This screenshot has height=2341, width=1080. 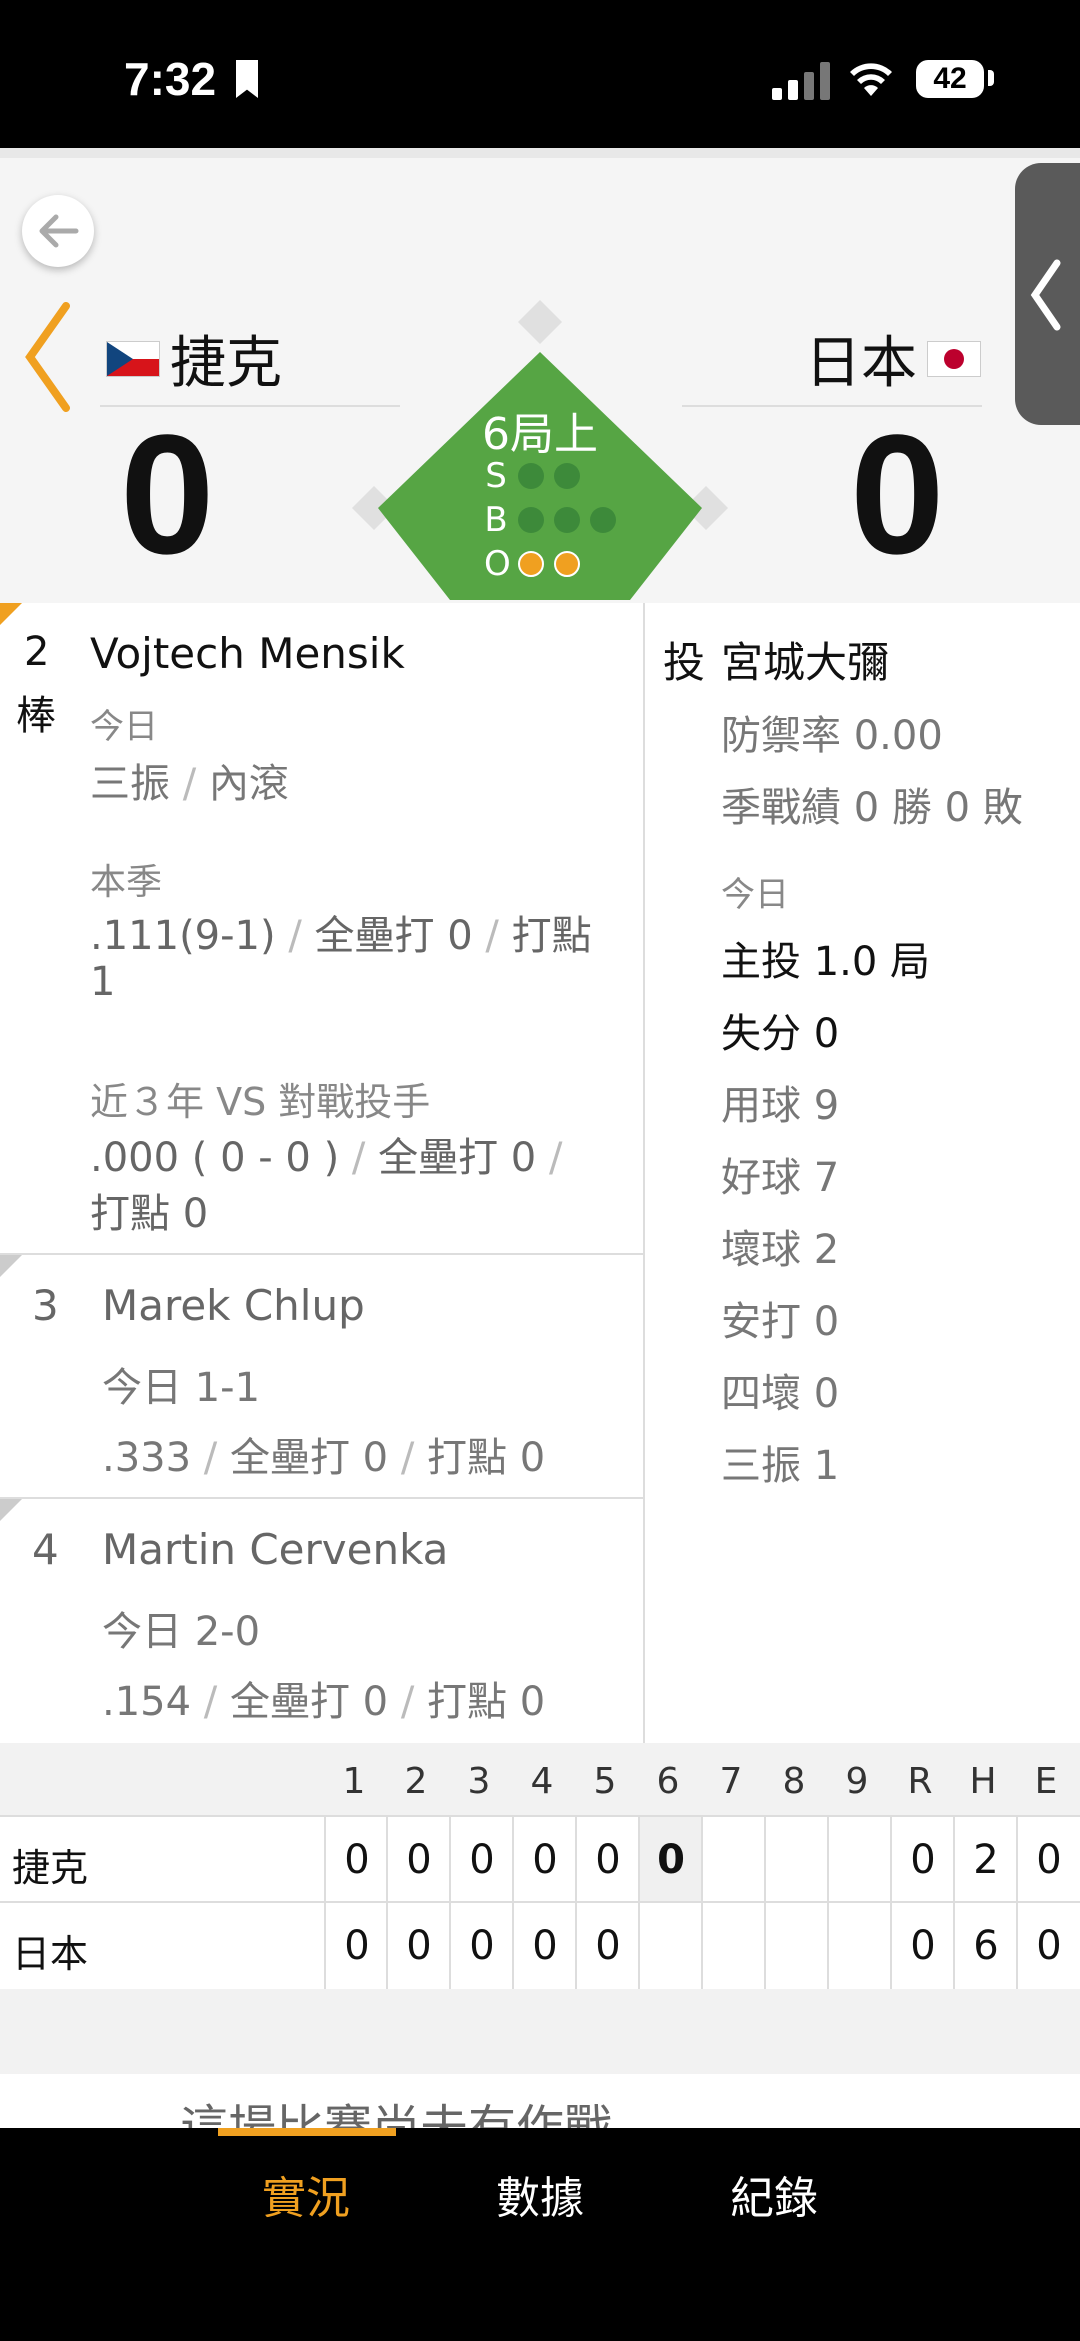 I want to click on season-stats: .111(9-1) / 全壘打 0 / 打點, so click(x=341, y=936).